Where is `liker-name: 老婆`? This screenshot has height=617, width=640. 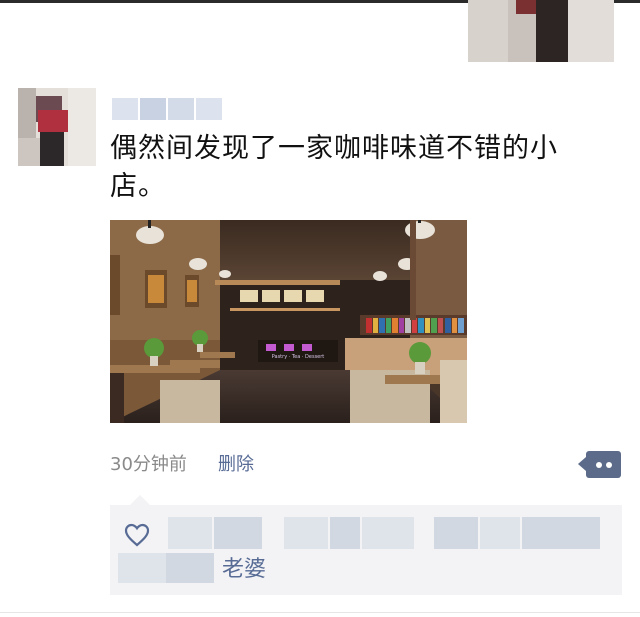
liker-name: 老婆 is located at coordinates (244, 570).